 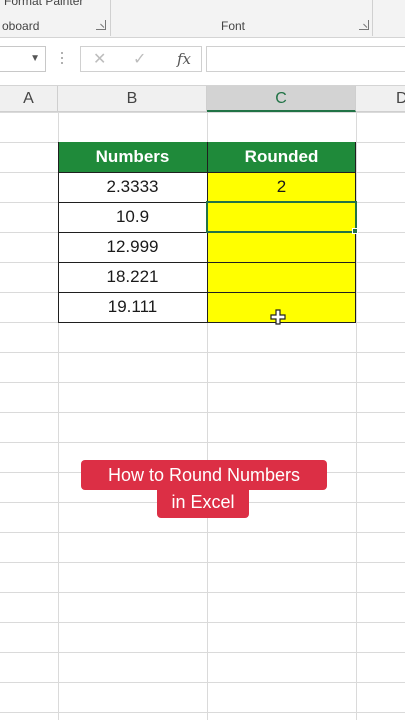 I want to click on table-cell-number: 18.221, so click(x=132, y=277).